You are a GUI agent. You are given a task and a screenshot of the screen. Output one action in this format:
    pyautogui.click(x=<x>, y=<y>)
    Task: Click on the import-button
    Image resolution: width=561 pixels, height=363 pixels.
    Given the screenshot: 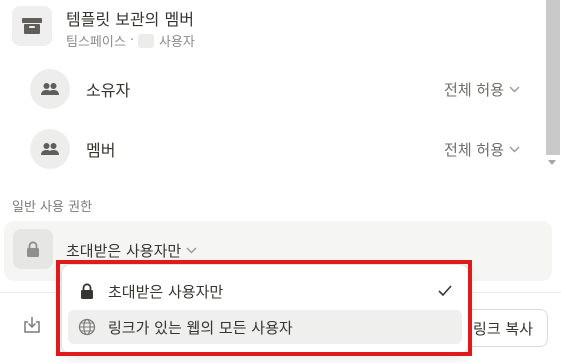 What is the action you would take?
    pyautogui.click(x=32, y=325)
    